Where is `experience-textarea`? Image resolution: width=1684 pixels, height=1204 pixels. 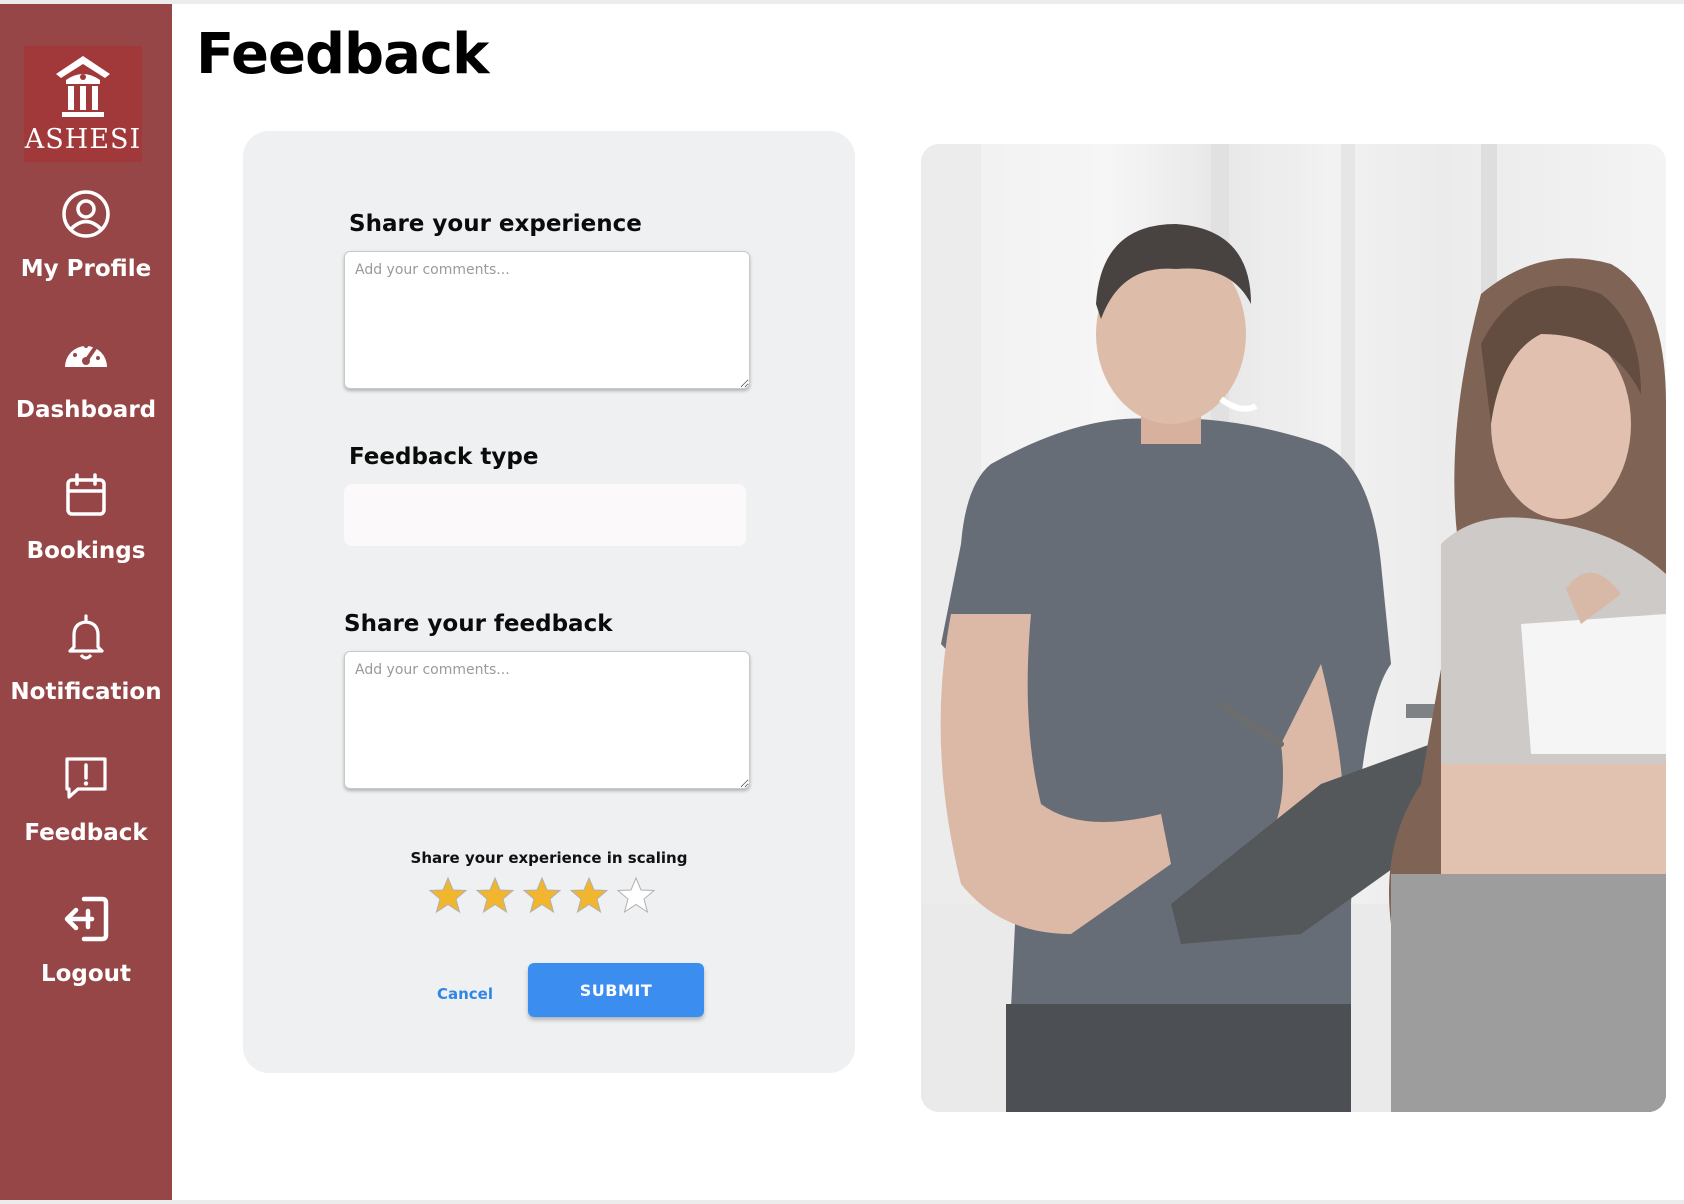
experience-textarea is located at coordinates (547, 320).